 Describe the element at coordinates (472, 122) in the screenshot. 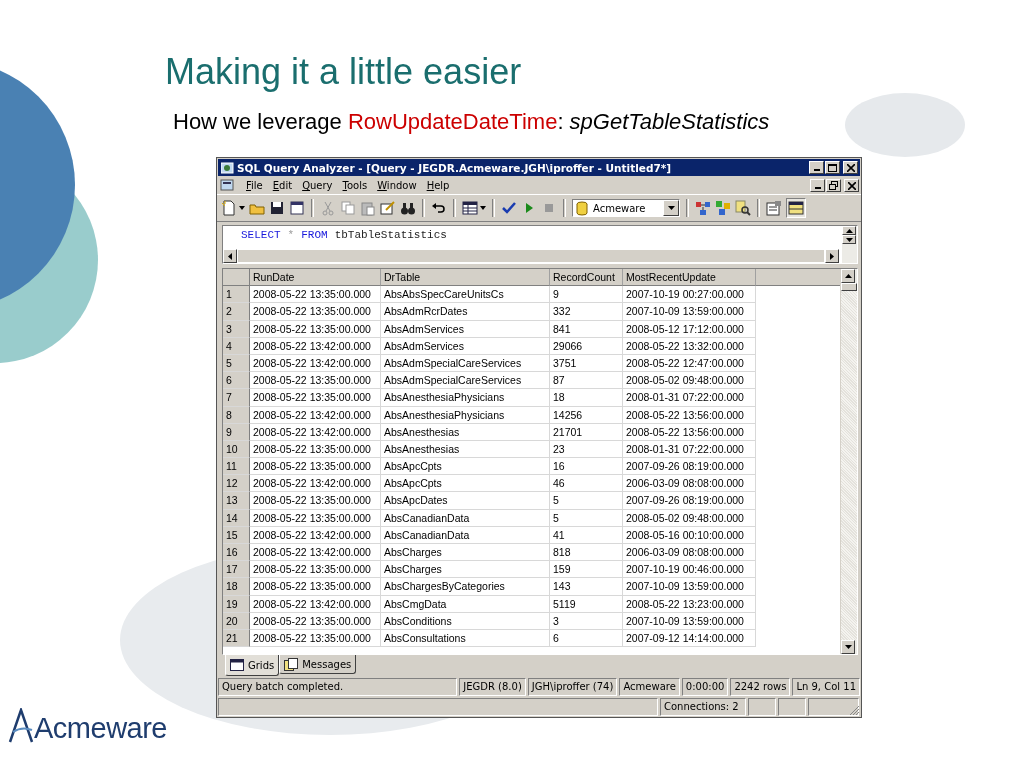

I see `slide-subtitle: How we leverage RowUpdateDateTime: spGetTableStatistics` at that location.